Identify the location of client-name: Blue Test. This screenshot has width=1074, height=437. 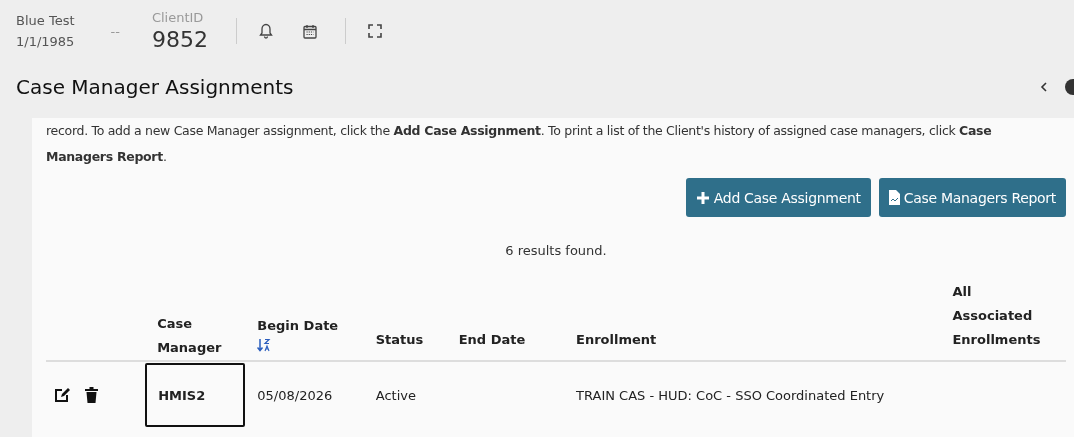
(45, 21).